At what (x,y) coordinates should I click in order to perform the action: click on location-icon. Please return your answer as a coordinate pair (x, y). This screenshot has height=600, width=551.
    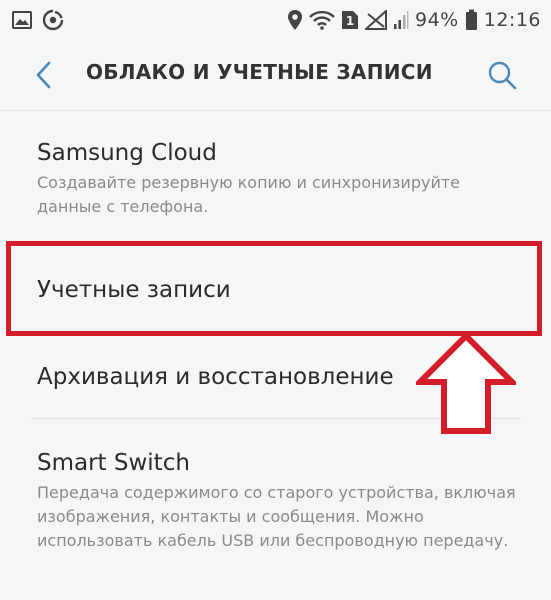
    Looking at the image, I should click on (295, 20).